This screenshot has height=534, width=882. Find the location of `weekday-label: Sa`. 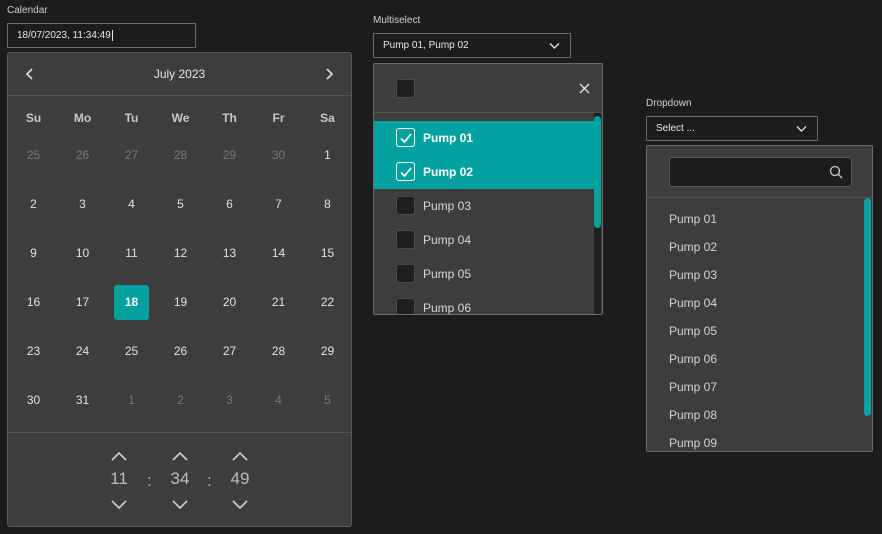

weekday-label: Sa is located at coordinates (327, 118).